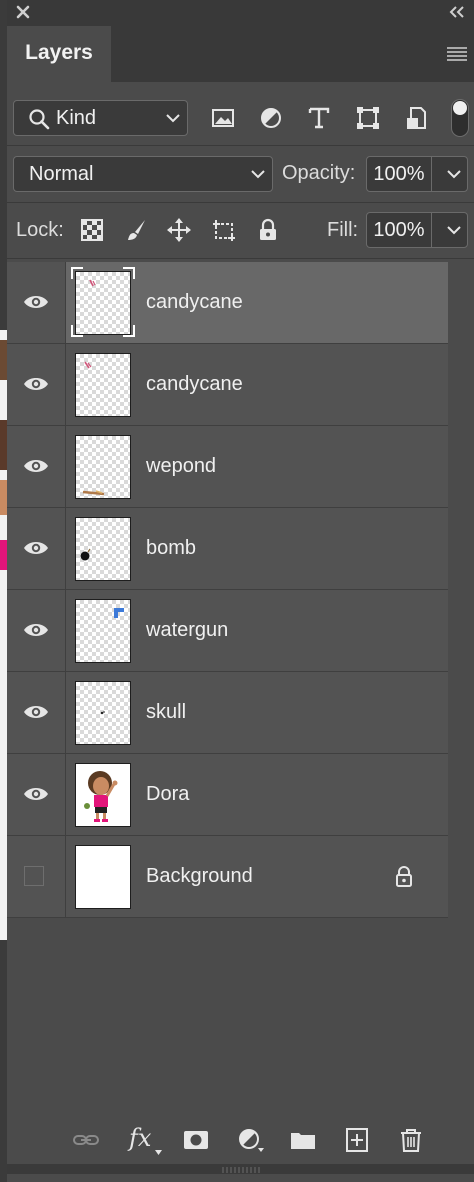 This screenshot has width=474, height=1182. What do you see at coordinates (167, 794) in the screenshot?
I see `layer-name: Dora` at bounding box center [167, 794].